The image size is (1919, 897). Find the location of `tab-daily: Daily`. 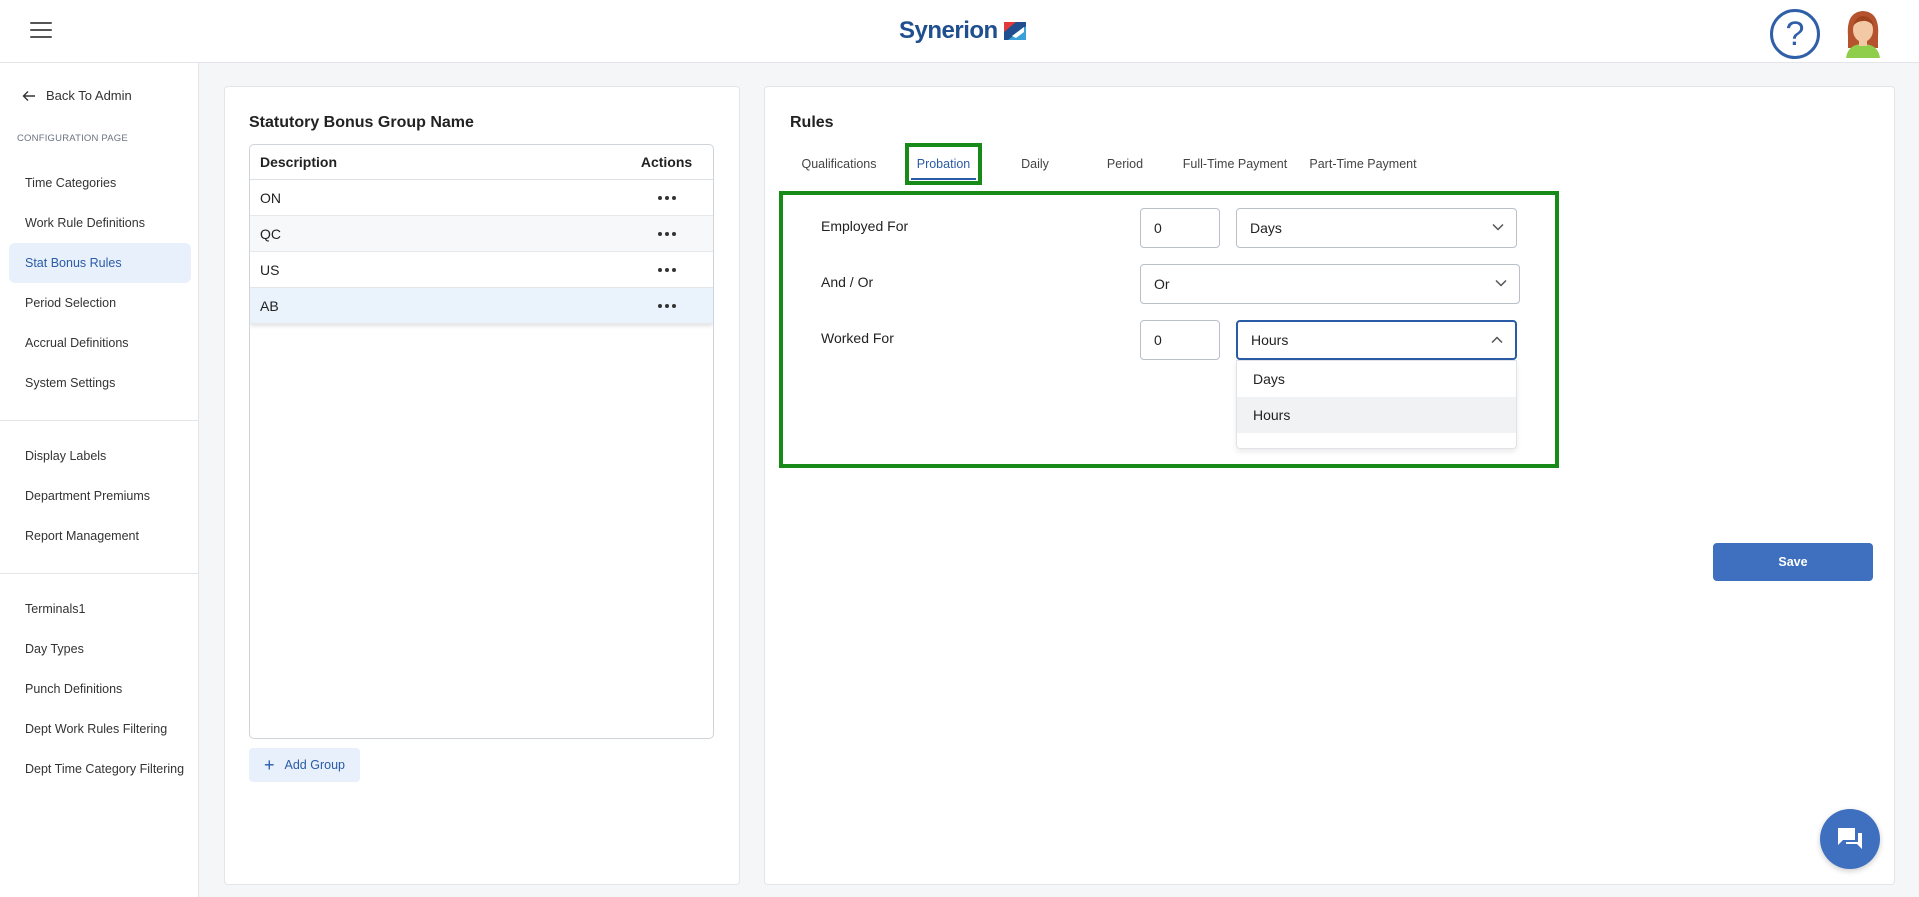

tab-daily: Daily is located at coordinates (1035, 164).